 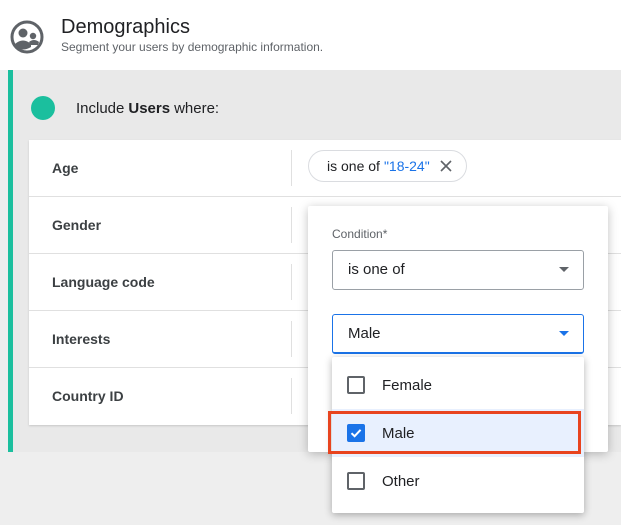 What do you see at coordinates (81, 339) in the screenshot?
I see `row-label-interests: Interests` at bounding box center [81, 339].